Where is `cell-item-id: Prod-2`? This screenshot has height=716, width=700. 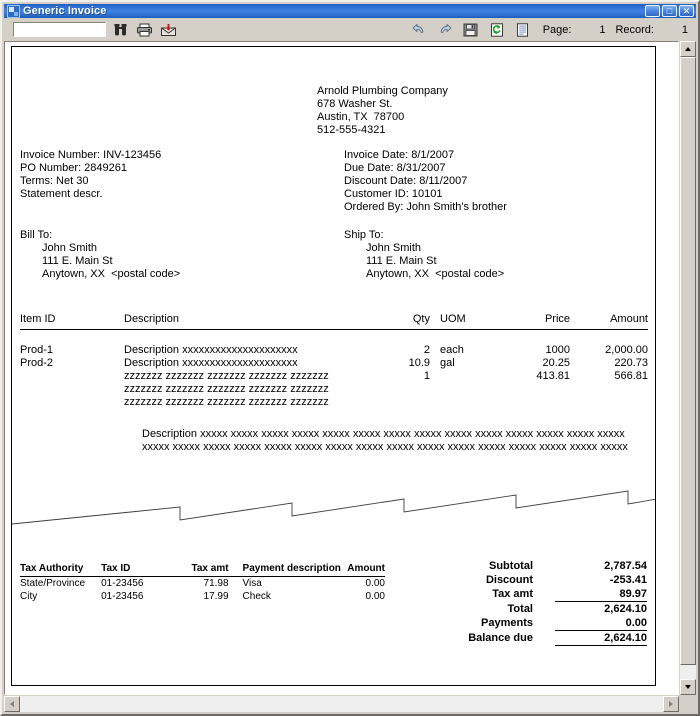
cell-item-id: Prod-2 is located at coordinates (37, 363).